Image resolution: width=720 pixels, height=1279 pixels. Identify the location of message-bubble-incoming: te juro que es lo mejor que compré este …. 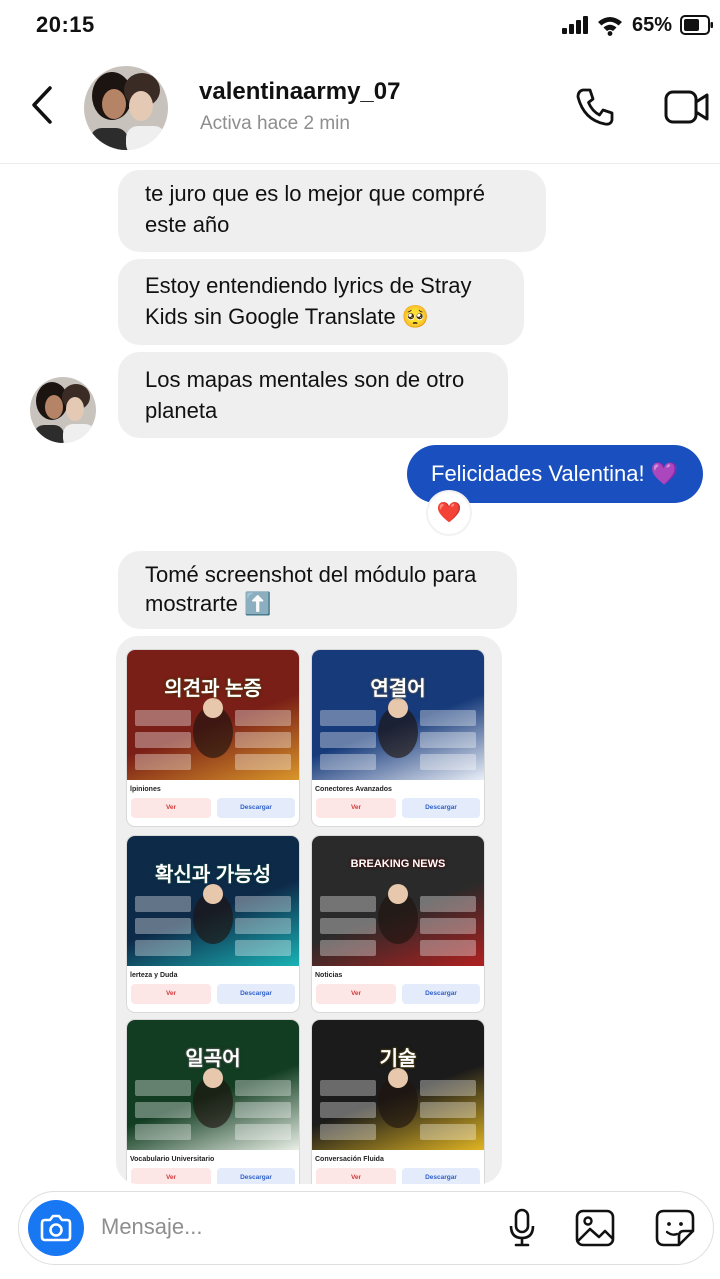
(332, 211).